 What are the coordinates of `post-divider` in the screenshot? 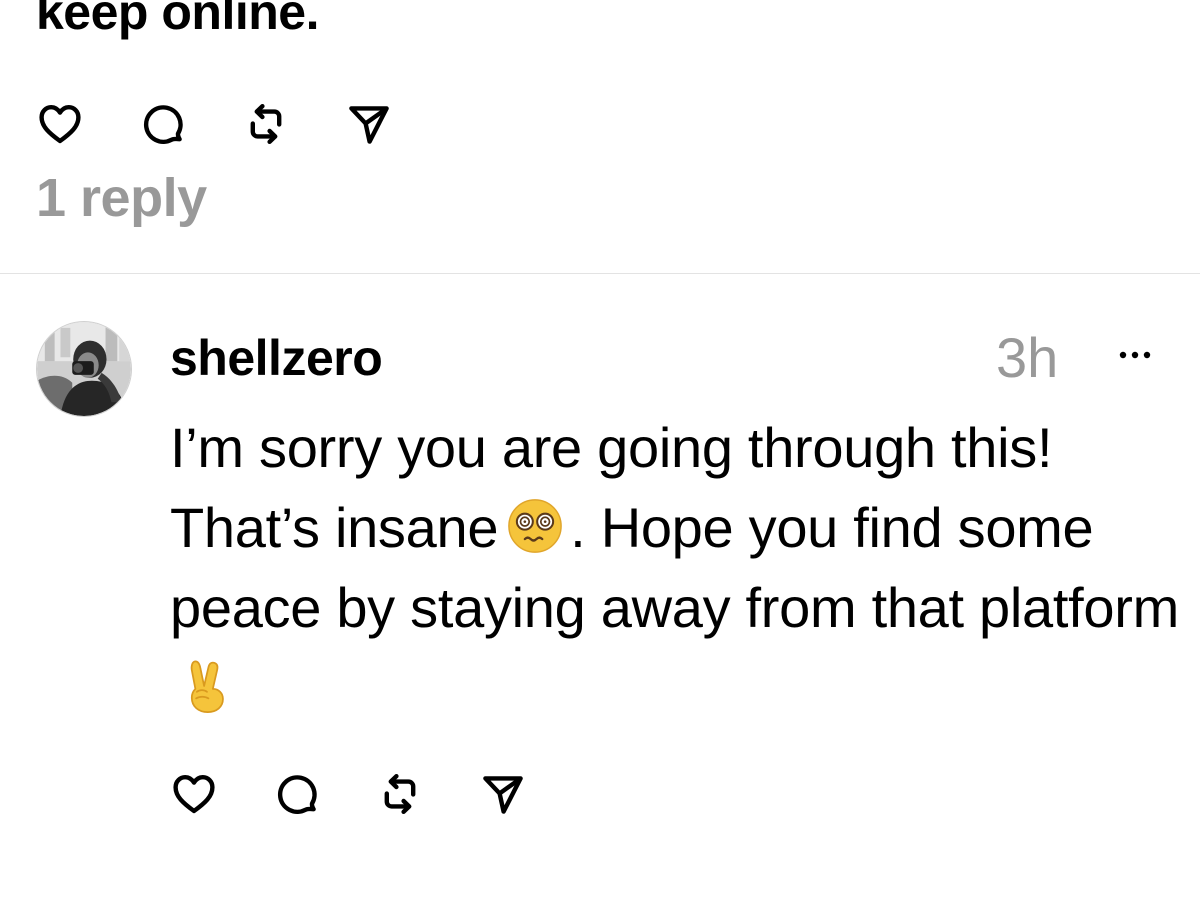 It's located at (600, 273).